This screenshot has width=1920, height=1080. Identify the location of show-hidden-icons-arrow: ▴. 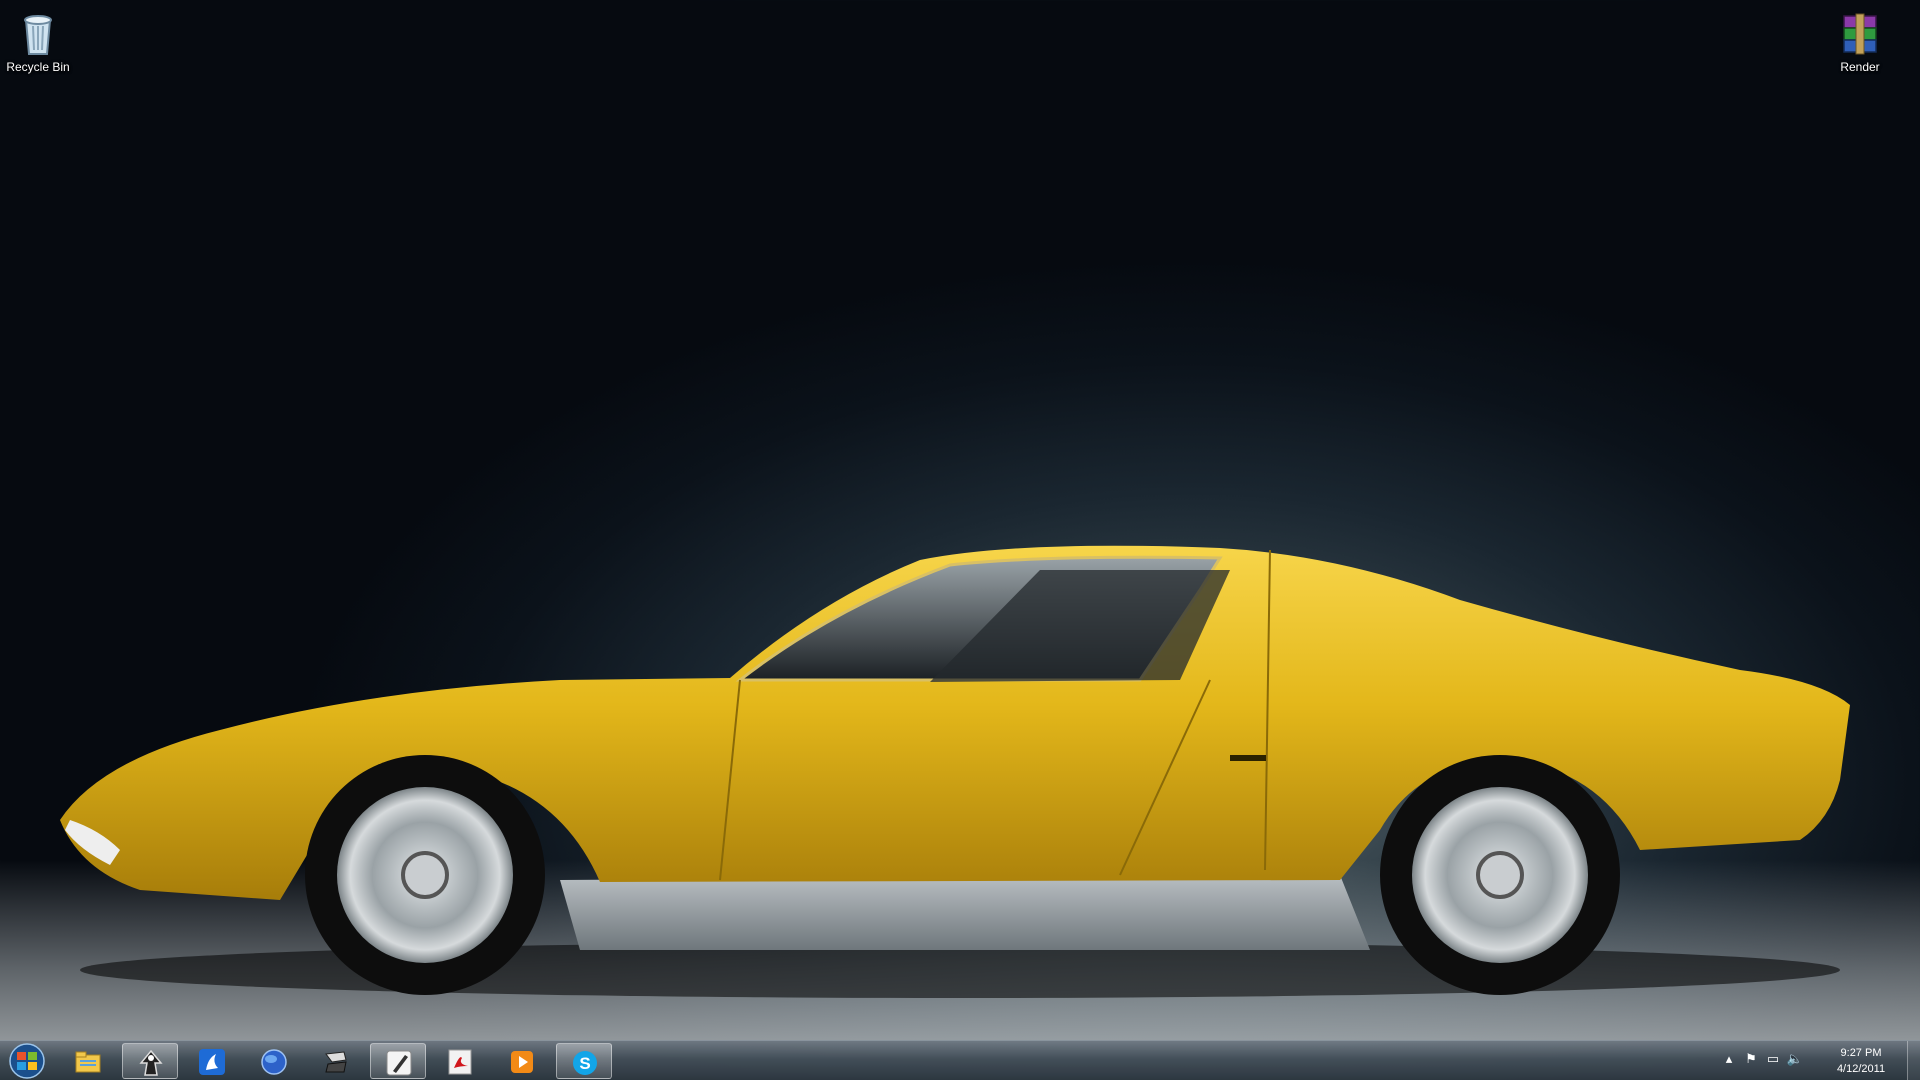
(1729, 1060).